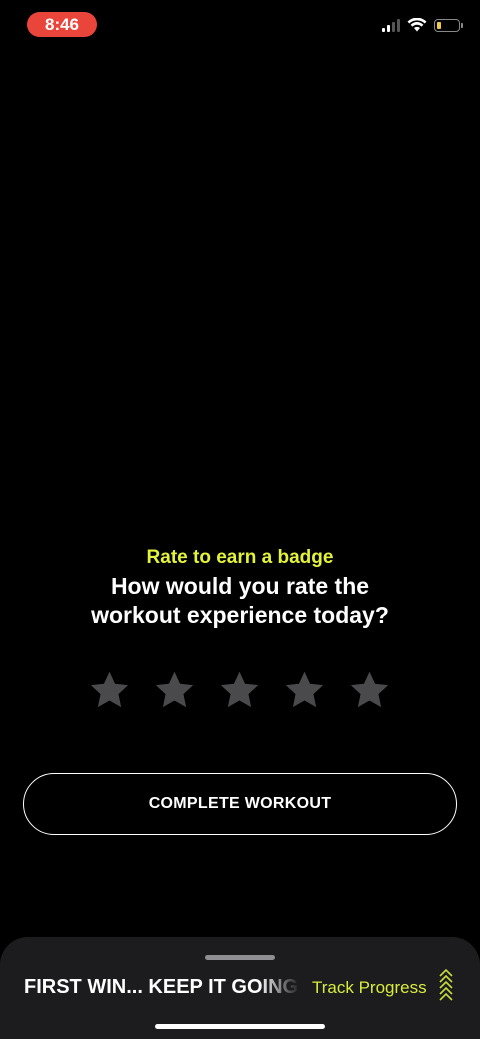  I want to click on status-icons, so click(422, 25).